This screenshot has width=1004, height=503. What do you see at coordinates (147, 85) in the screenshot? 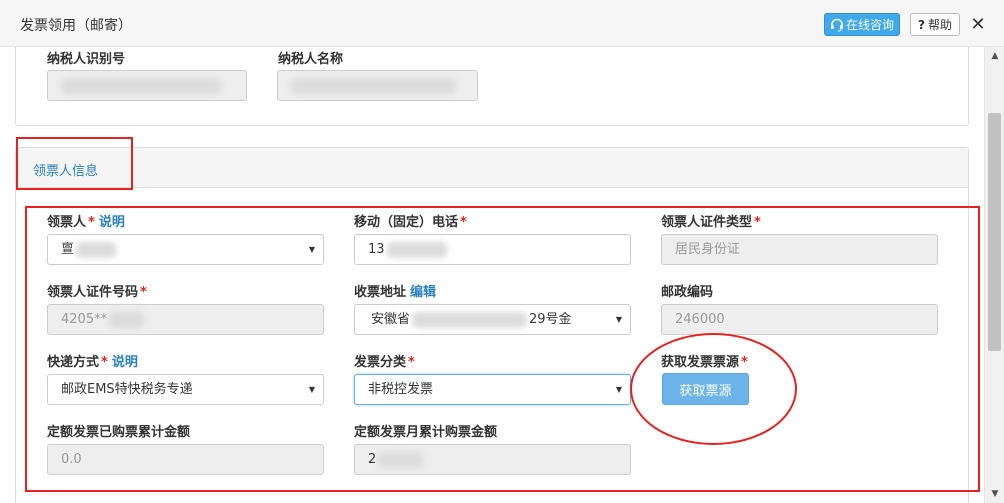
I see `taxpayer-id-field` at bounding box center [147, 85].